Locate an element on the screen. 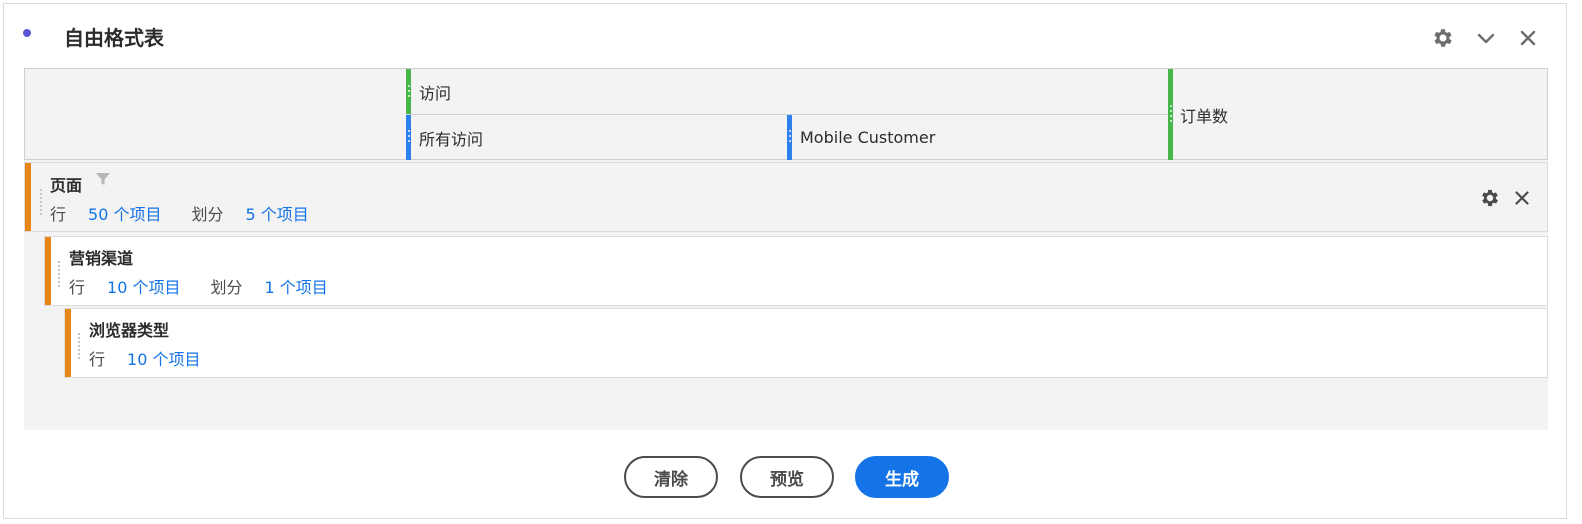  breakdown-count-link: 1 个项目 is located at coordinates (295, 286).